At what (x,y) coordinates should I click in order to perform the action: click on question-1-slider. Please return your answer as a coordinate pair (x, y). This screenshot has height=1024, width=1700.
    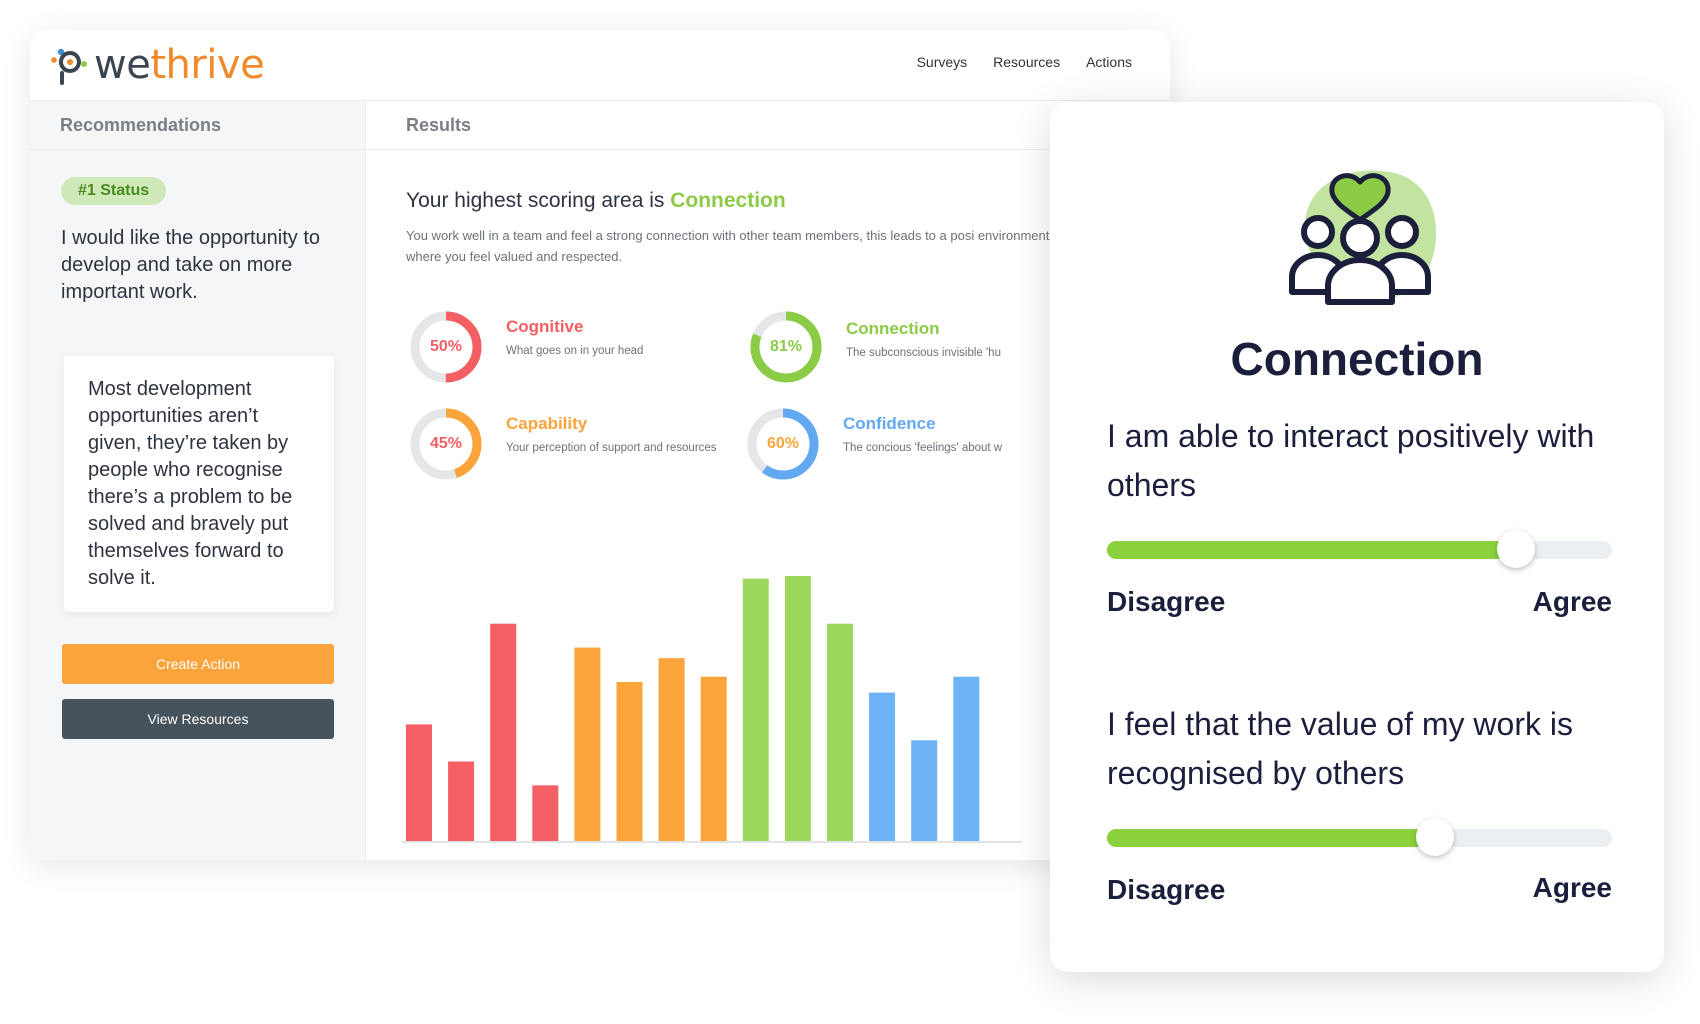
    Looking at the image, I should click on (1359, 550).